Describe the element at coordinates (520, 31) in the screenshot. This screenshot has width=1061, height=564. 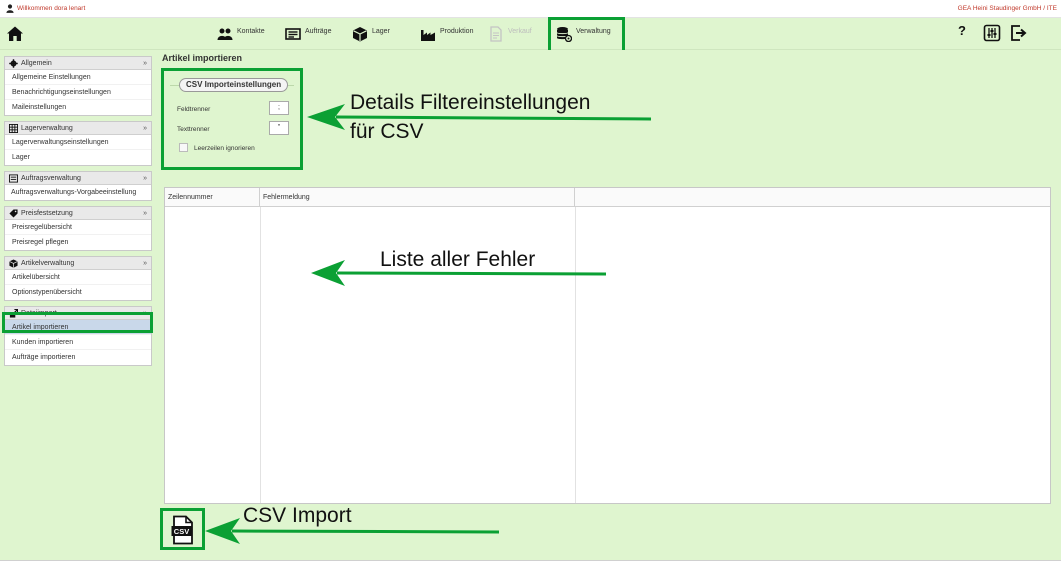
I see `nav-verkauf-label: Verkauf` at that location.